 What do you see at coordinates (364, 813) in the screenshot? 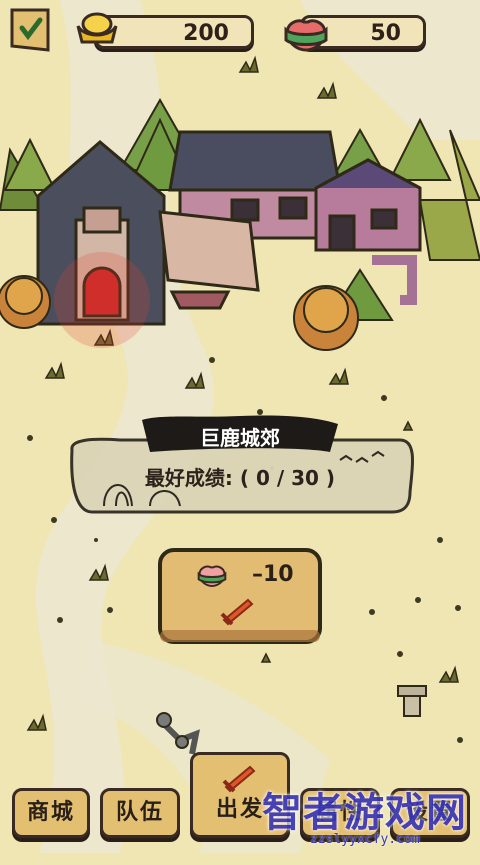
I see `watermark-text: 智者游戏网` at bounding box center [364, 813].